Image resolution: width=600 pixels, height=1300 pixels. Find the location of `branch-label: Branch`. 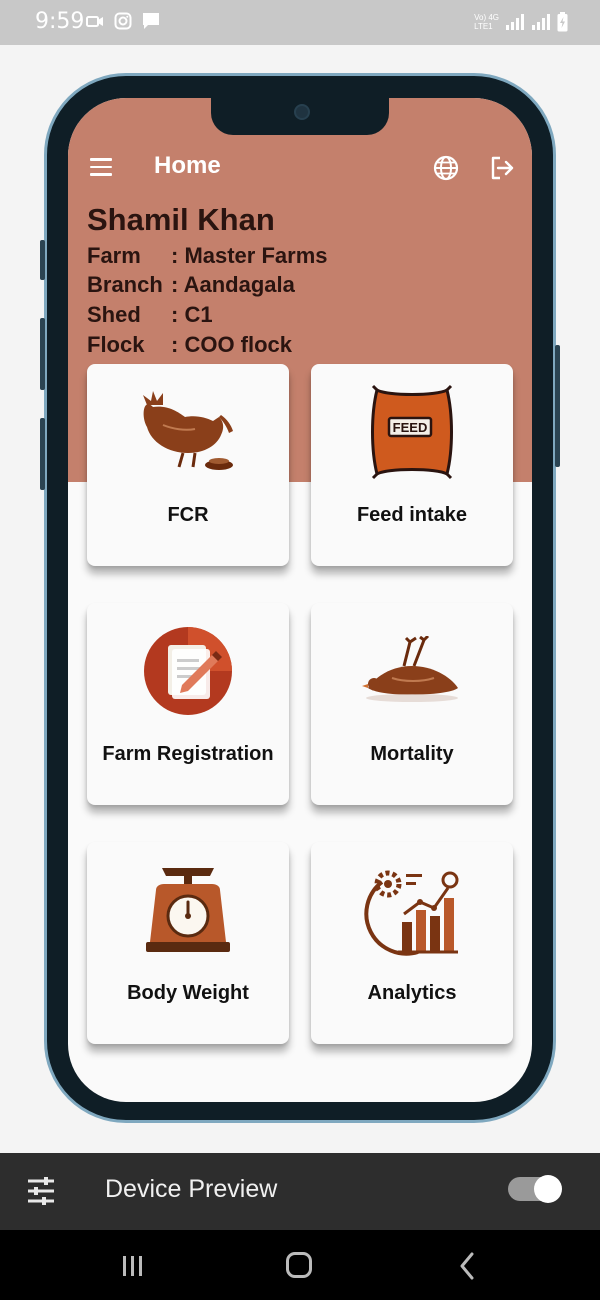

branch-label: Branch is located at coordinates (125, 284).